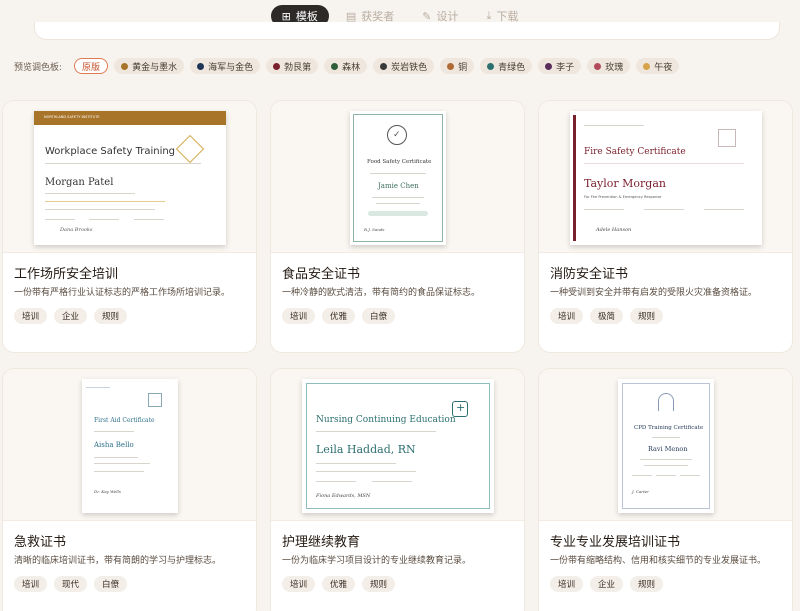 Image resolution: width=800 pixels, height=611 pixels. I want to click on palette-chip-label: 森林, so click(351, 67).